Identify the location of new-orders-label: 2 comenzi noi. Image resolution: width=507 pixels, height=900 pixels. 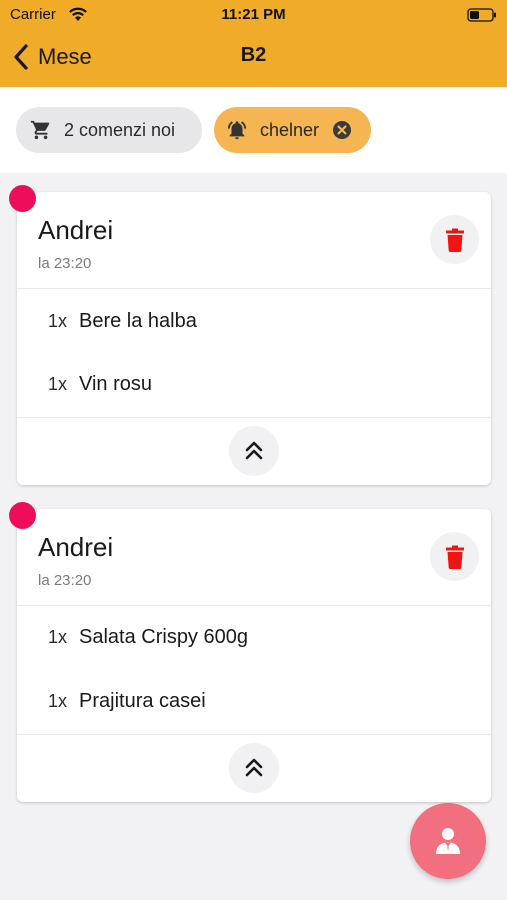
(120, 129).